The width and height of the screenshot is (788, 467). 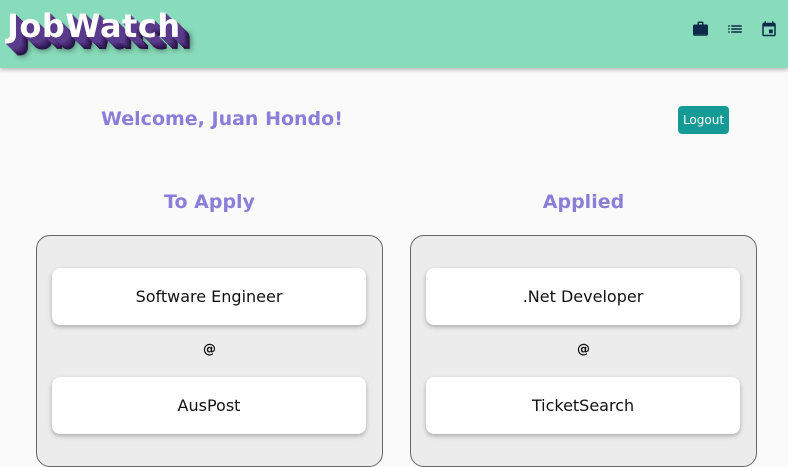 What do you see at coordinates (394, 34) in the screenshot?
I see `top-app-bar: JobWatch` at bounding box center [394, 34].